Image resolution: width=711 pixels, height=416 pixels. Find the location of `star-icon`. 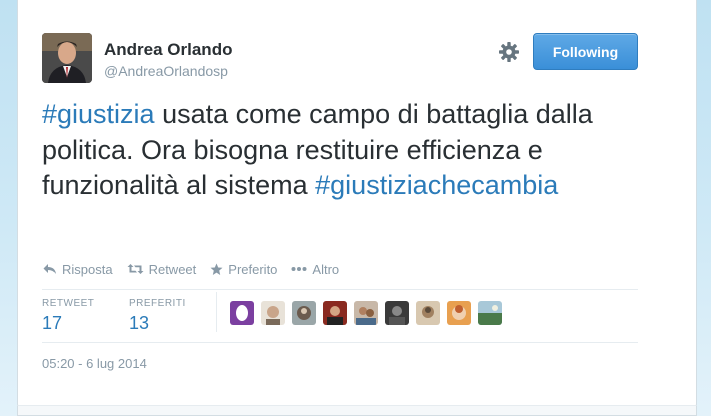

star-icon is located at coordinates (216, 269).